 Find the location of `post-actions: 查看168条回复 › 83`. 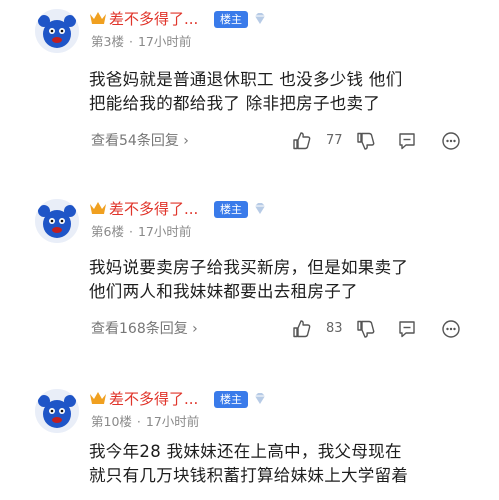

post-actions: 查看168条回复 › 83 is located at coordinates (249, 329).